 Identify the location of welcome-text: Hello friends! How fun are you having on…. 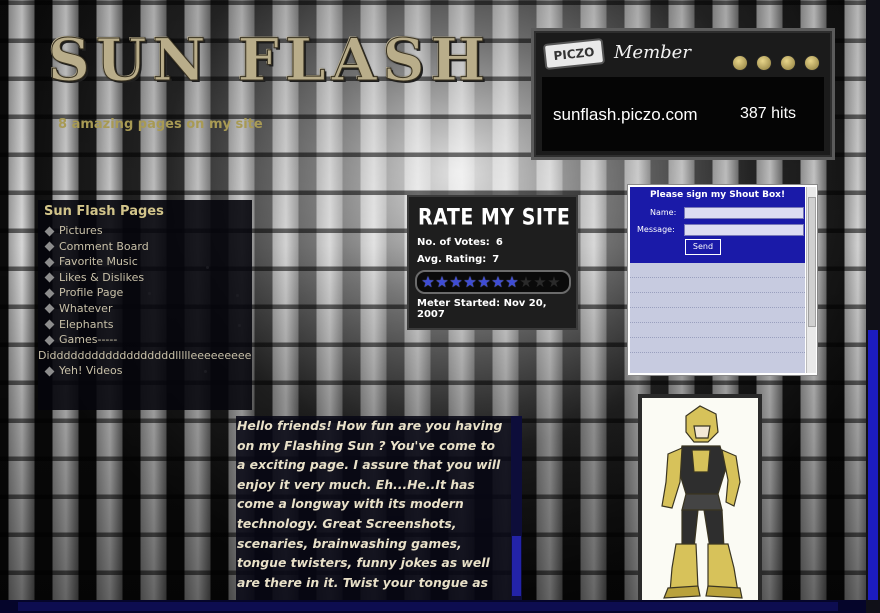
(370, 504).